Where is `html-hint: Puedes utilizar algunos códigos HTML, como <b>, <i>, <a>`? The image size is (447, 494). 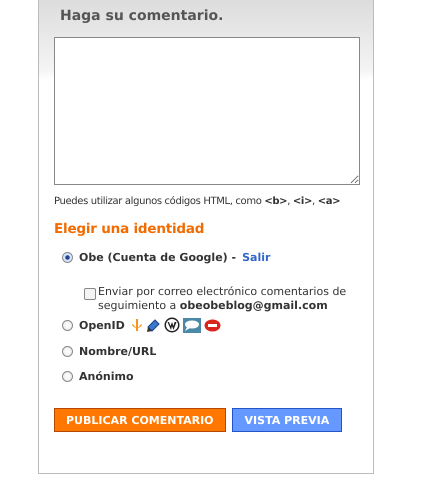
html-hint: Puedes utilizar algunos códigos HTML, como <b>, <i>, <a> is located at coordinates (198, 201).